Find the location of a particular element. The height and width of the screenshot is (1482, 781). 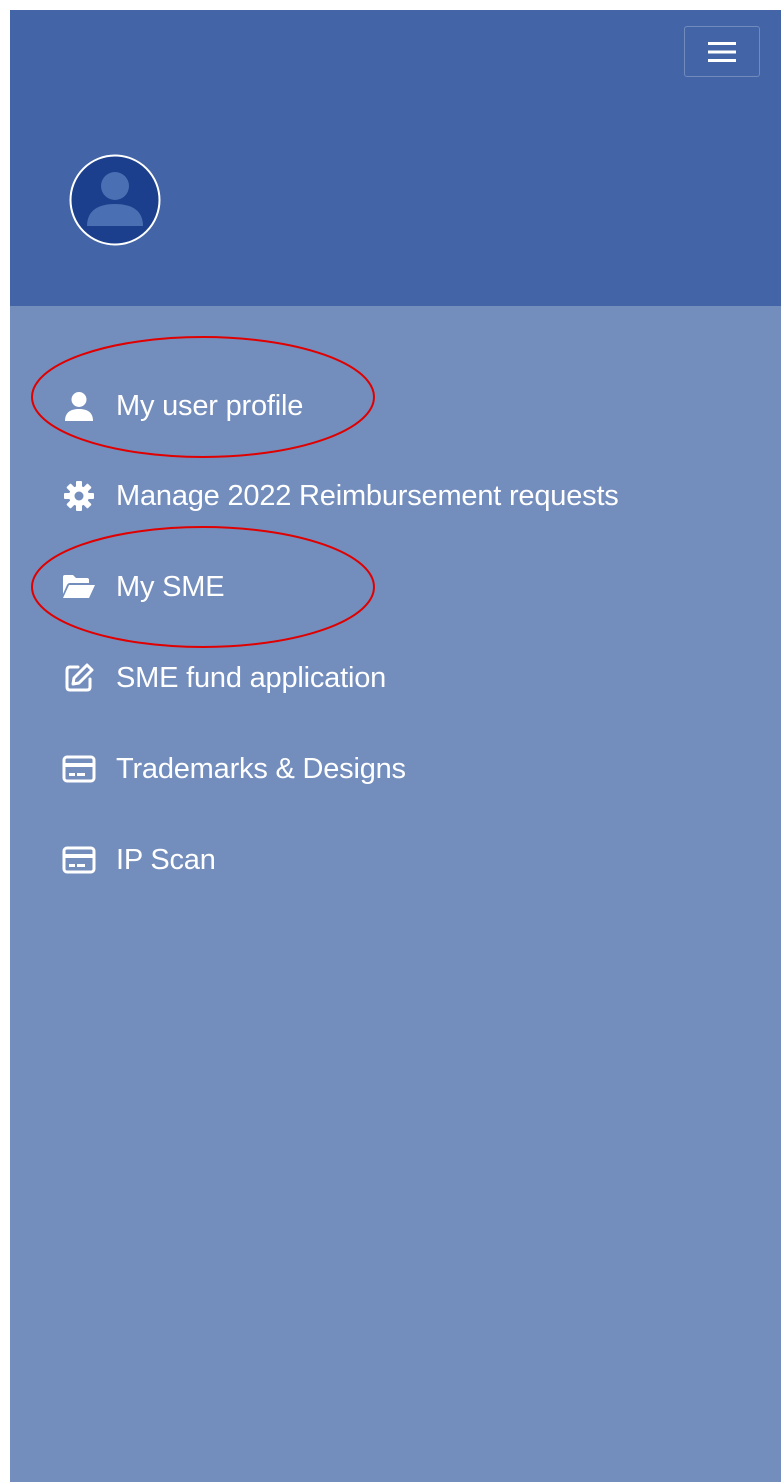

sidebar-item-label: My user profile is located at coordinates (210, 405).